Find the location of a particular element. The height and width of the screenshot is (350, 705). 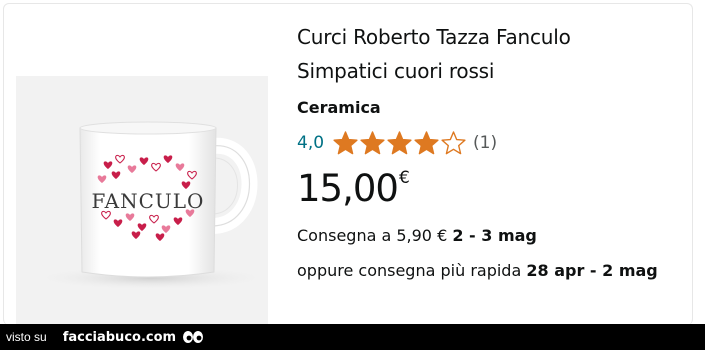

rating-count: (1) is located at coordinates (485, 143).